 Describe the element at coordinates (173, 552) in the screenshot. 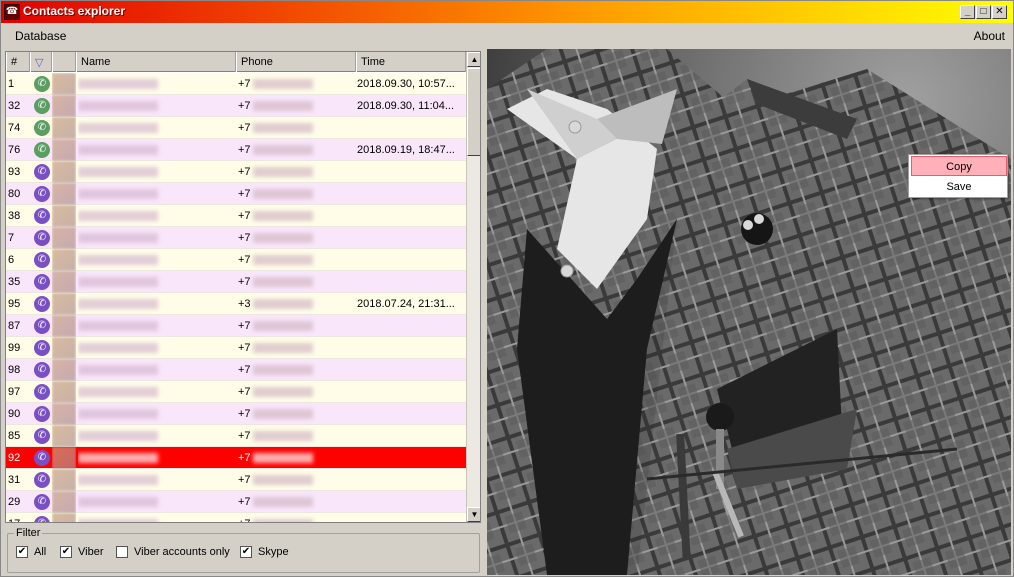

I see `filter-viber-accounts-only: Viber accounts only` at that location.